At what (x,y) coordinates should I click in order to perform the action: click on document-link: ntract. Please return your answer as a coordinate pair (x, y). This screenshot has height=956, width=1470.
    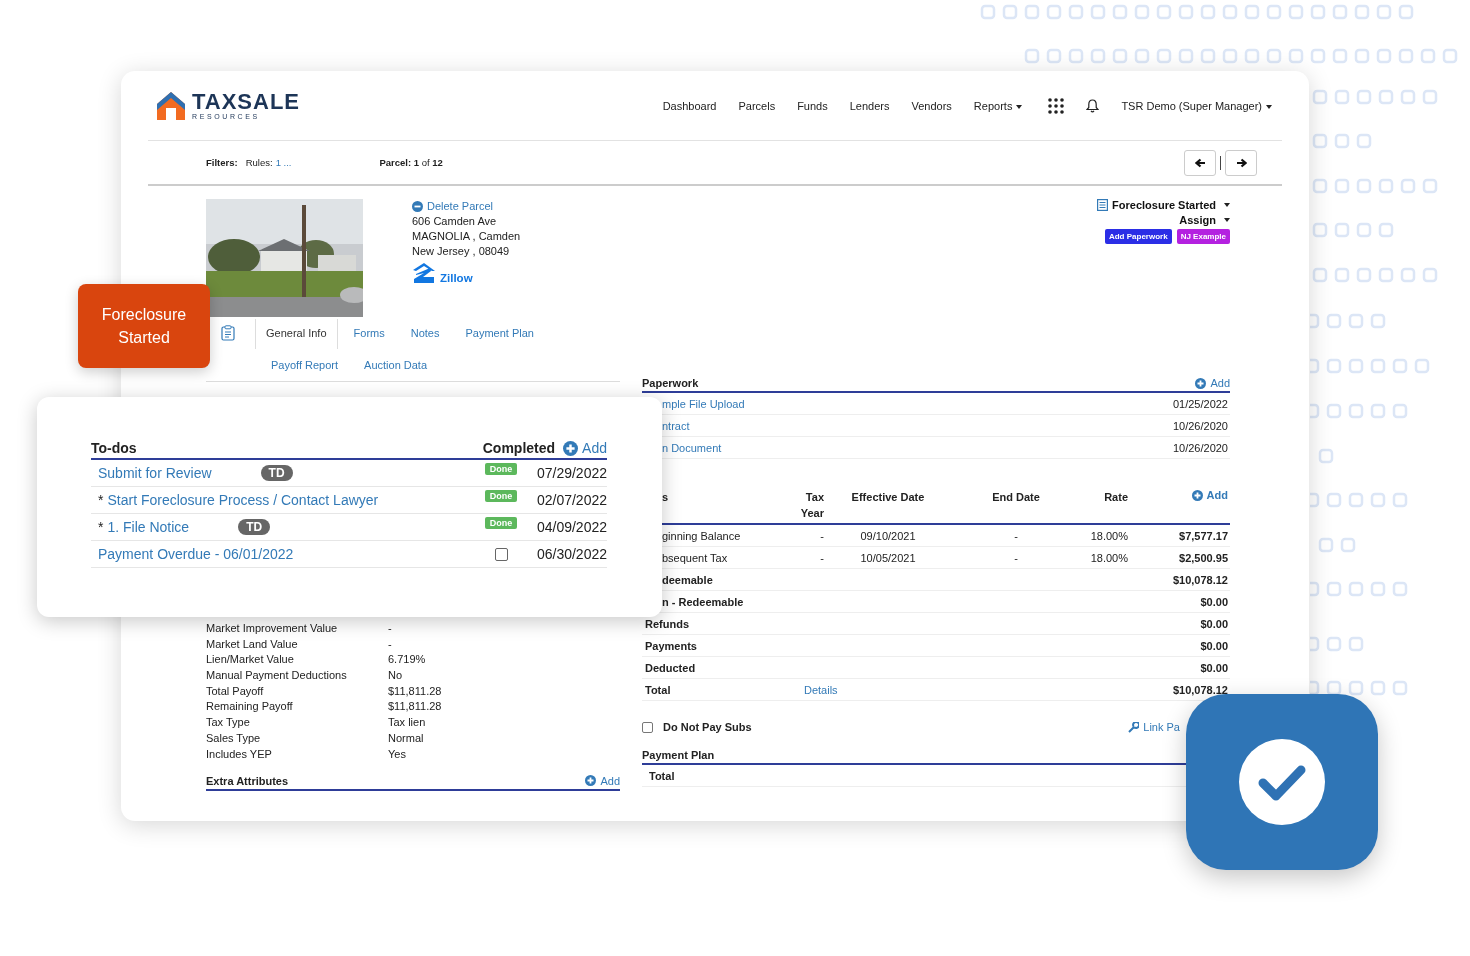
    Looking at the image, I should click on (676, 425).